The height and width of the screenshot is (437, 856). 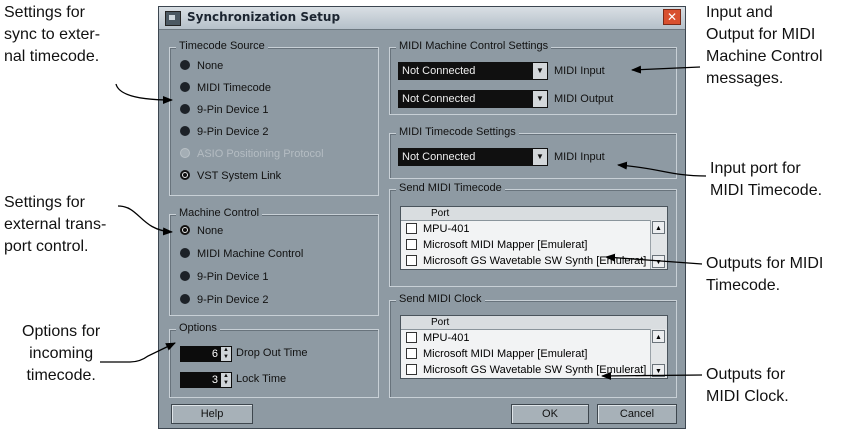 What do you see at coordinates (201, 232) in the screenshot?
I see `radio-mc-none: None` at bounding box center [201, 232].